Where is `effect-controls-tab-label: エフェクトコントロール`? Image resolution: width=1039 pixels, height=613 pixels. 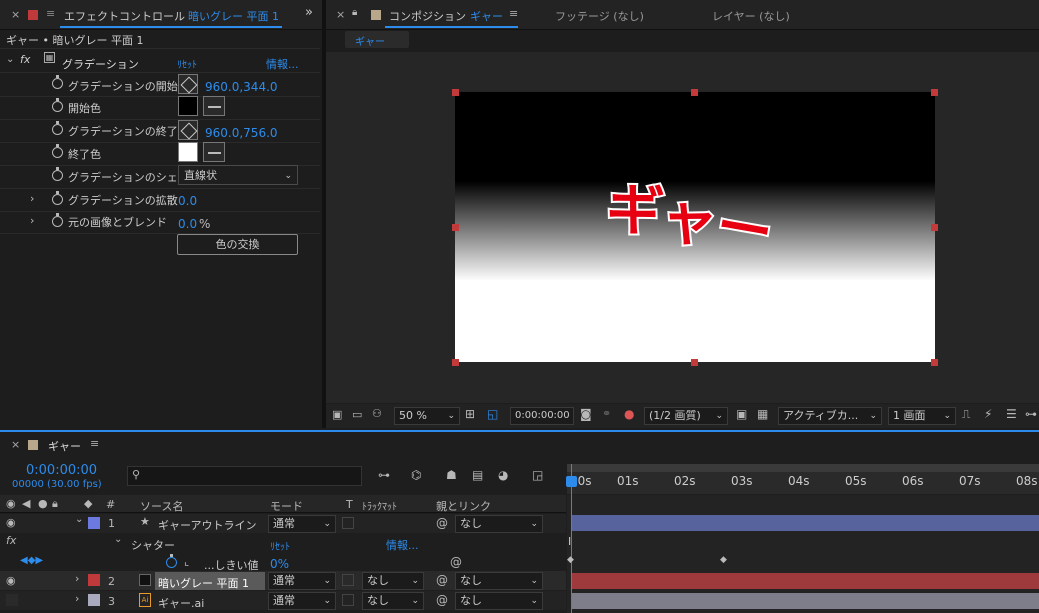 effect-controls-tab-label: エフェクトコントロール is located at coordinates (124, 16).